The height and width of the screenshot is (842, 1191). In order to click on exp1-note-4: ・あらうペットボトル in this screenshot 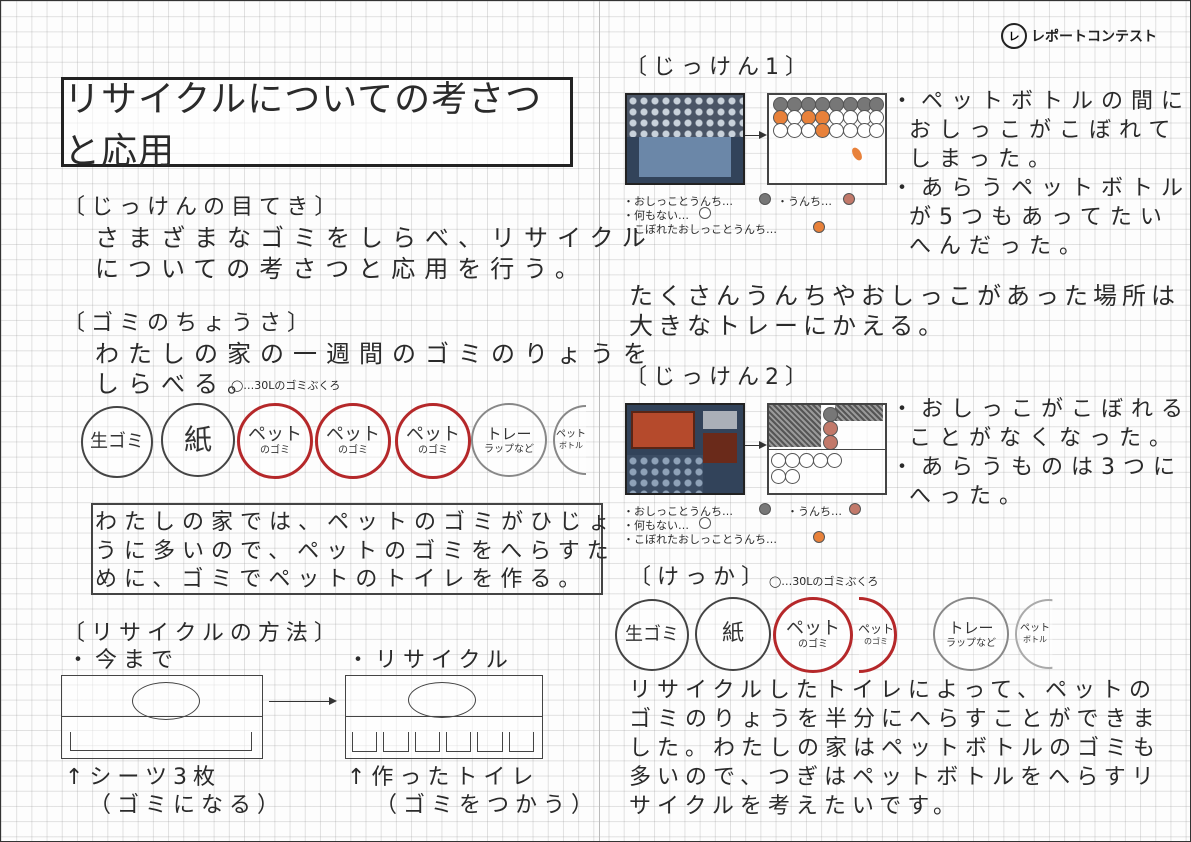, I will do `click(1041, 188)`.